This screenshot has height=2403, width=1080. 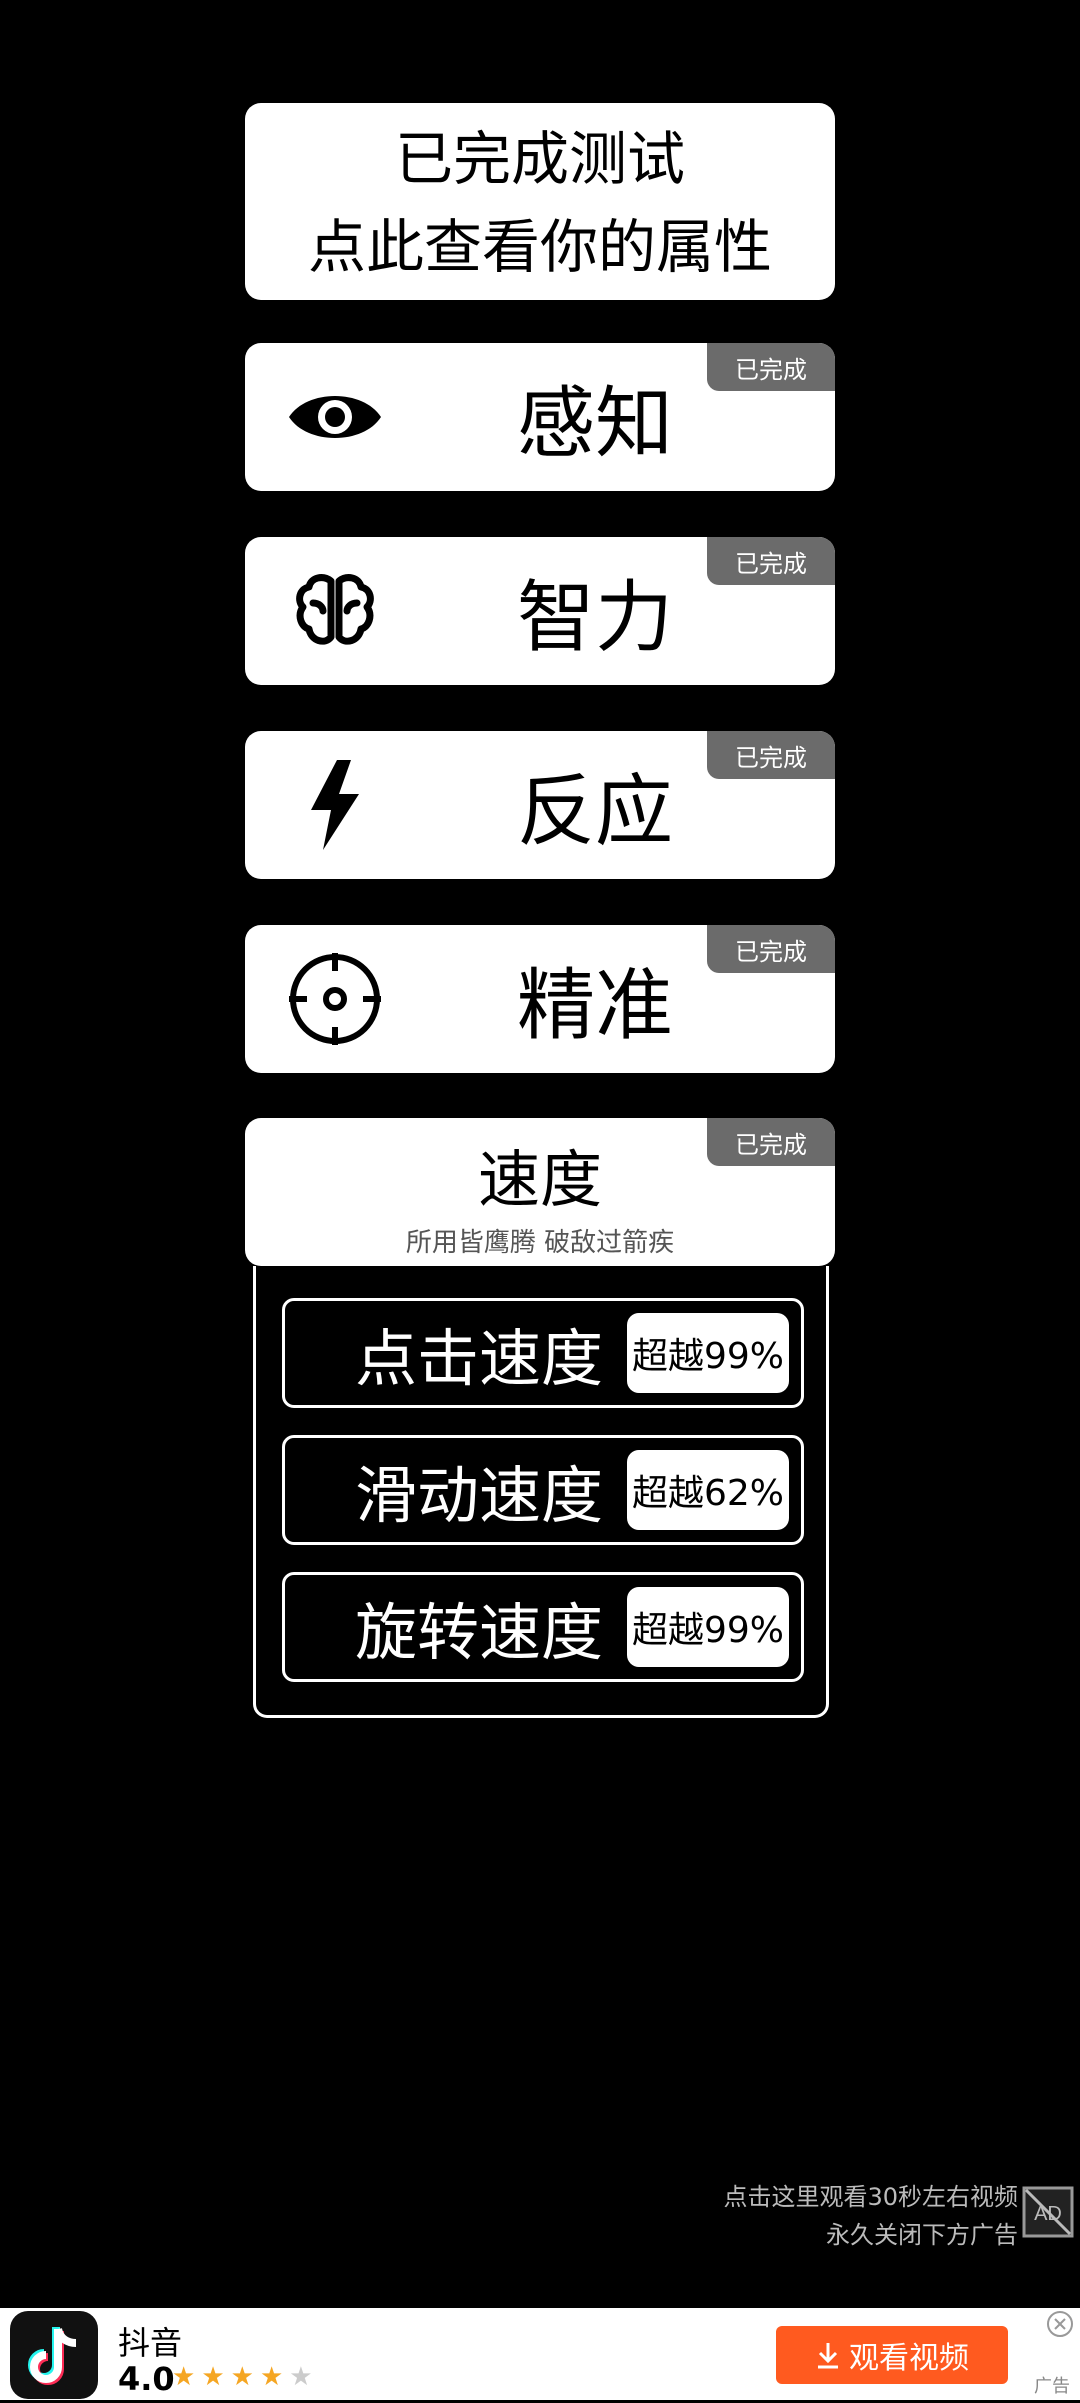 What do you see at coordinates (479, 1358) in the screenshot?
I see `speed-row-label: 点击速度` at bounding box center [479, 1358].